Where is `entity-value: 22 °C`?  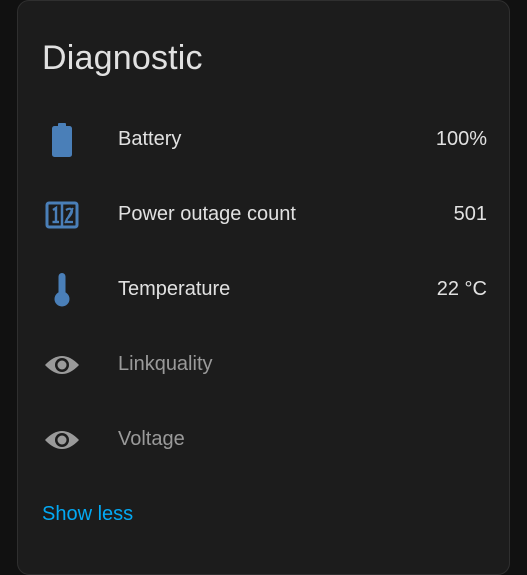
entity-value: 22 °C is located at coordinates (461, 289).